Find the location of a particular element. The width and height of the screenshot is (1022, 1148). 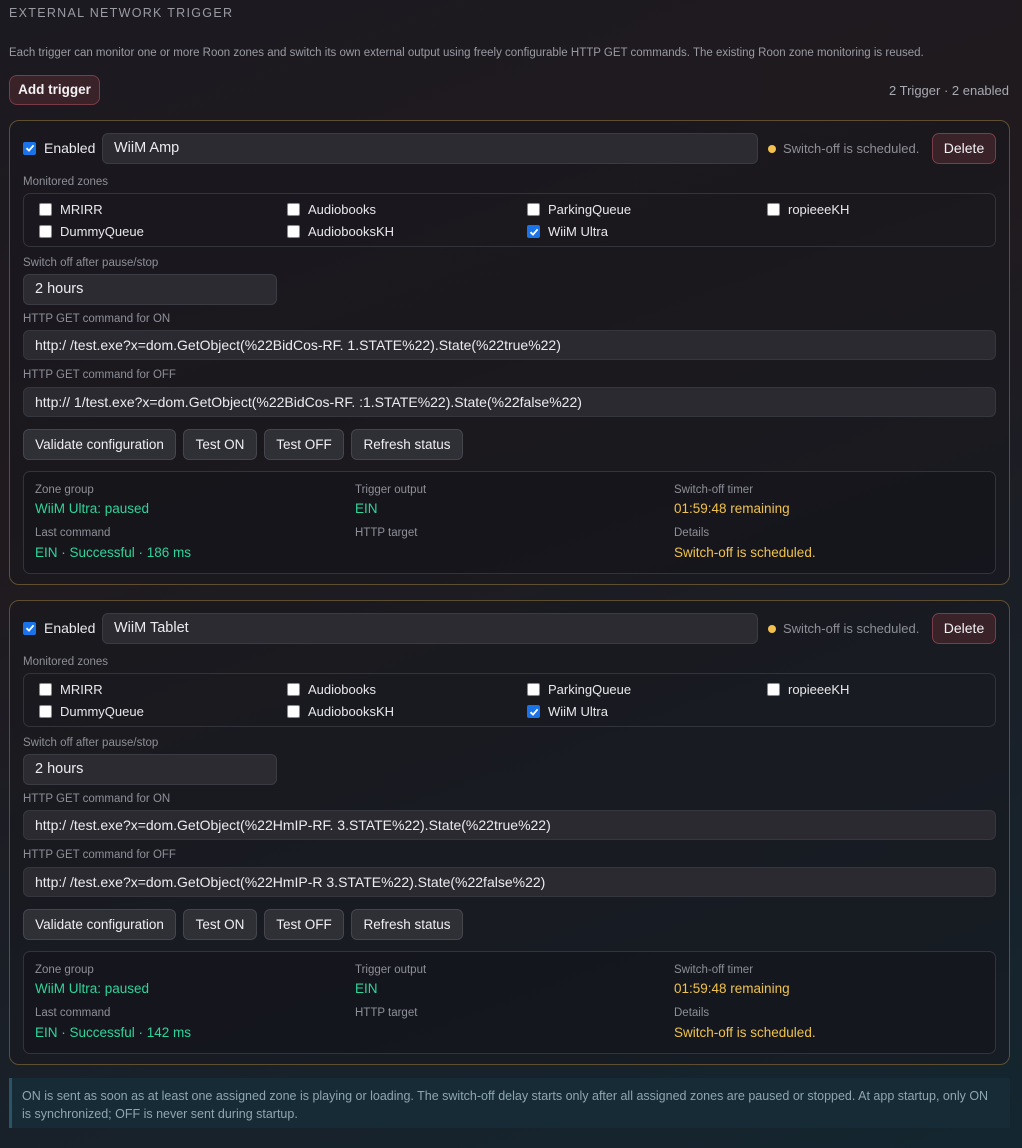

http-target-label: HTTP target is located at coordinates (386, 1013).